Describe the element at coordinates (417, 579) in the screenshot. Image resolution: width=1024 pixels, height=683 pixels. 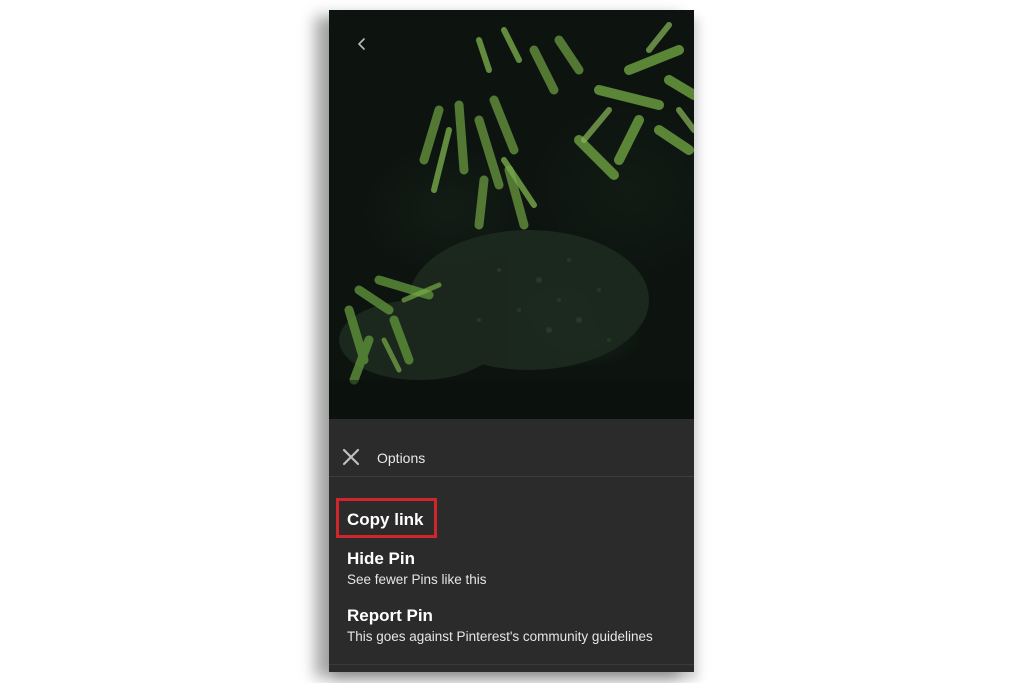
I see `hide-pin-description: See fewer Pins like this` at that location.